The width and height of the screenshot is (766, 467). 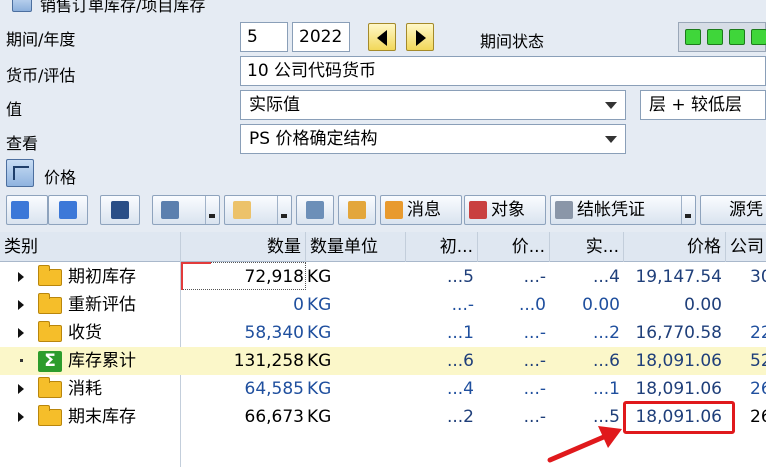 I want to click on source-document-button: 源凭, so click(x=733, y=210).